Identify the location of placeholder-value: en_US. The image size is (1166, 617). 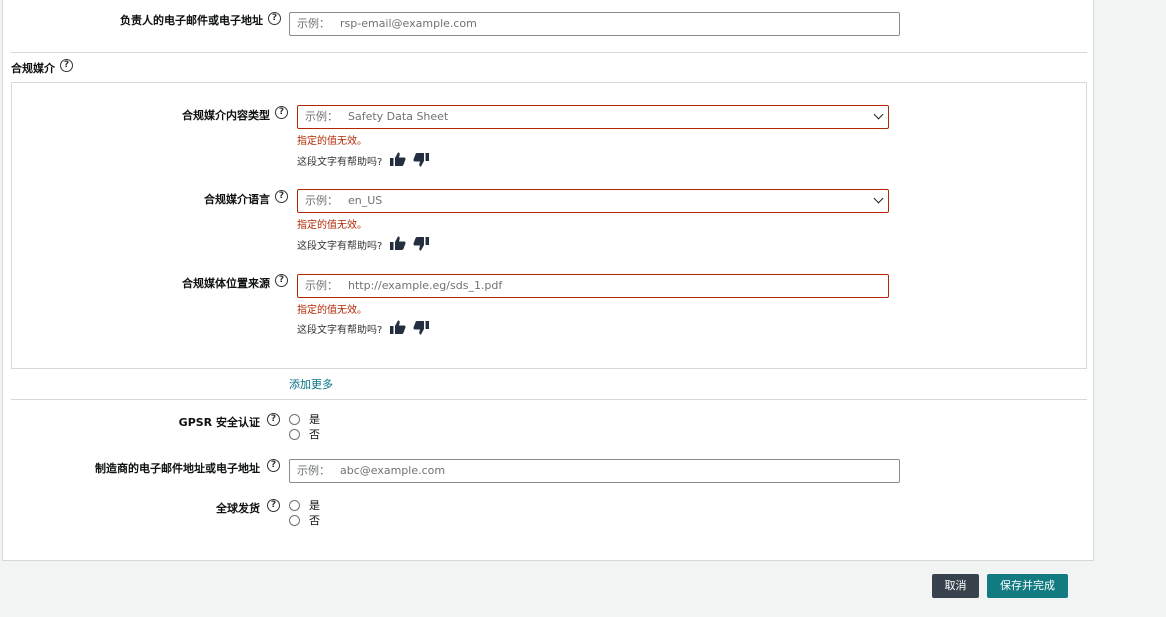
(365, 200).